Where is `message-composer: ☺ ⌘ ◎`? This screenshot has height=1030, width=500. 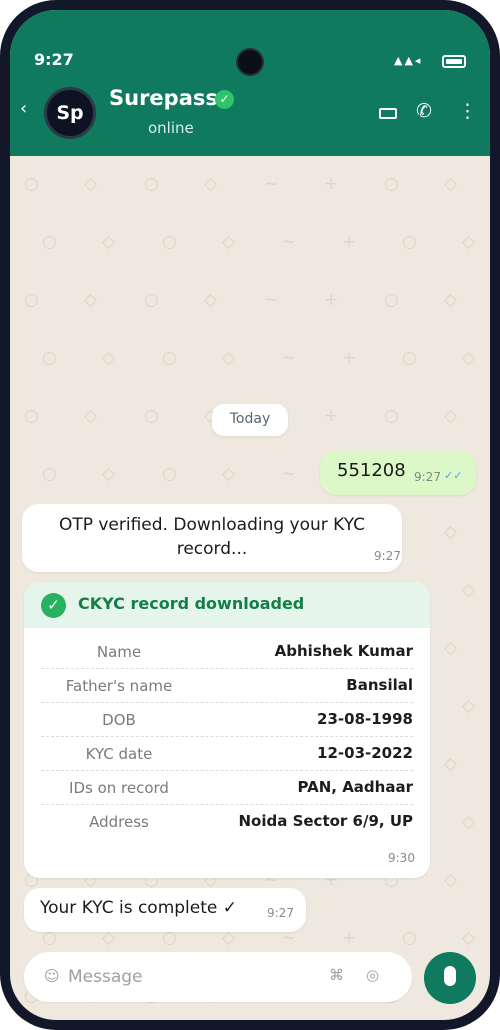
message-composer: ☺ ⌘ ◎ is located at coordinates (218, 977).